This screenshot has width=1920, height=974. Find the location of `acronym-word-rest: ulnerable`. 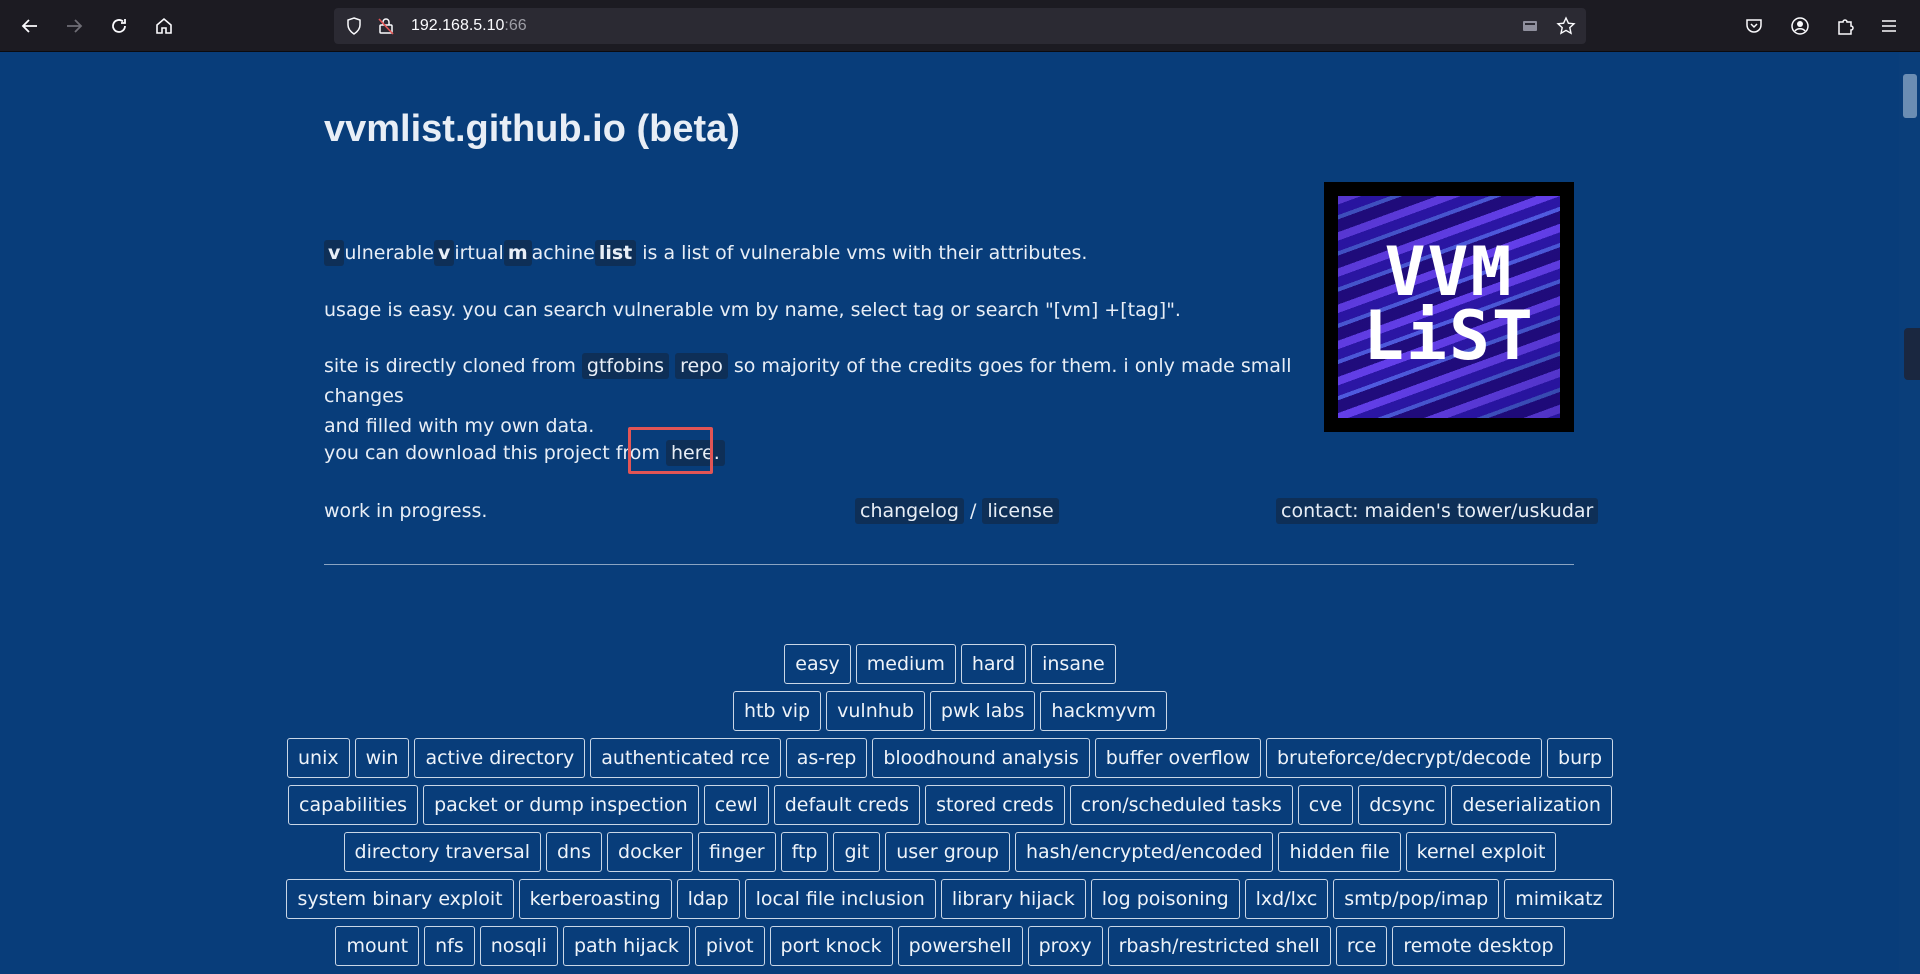

acronym-word-rest: ulnerable is located at coordinates (389, 253).